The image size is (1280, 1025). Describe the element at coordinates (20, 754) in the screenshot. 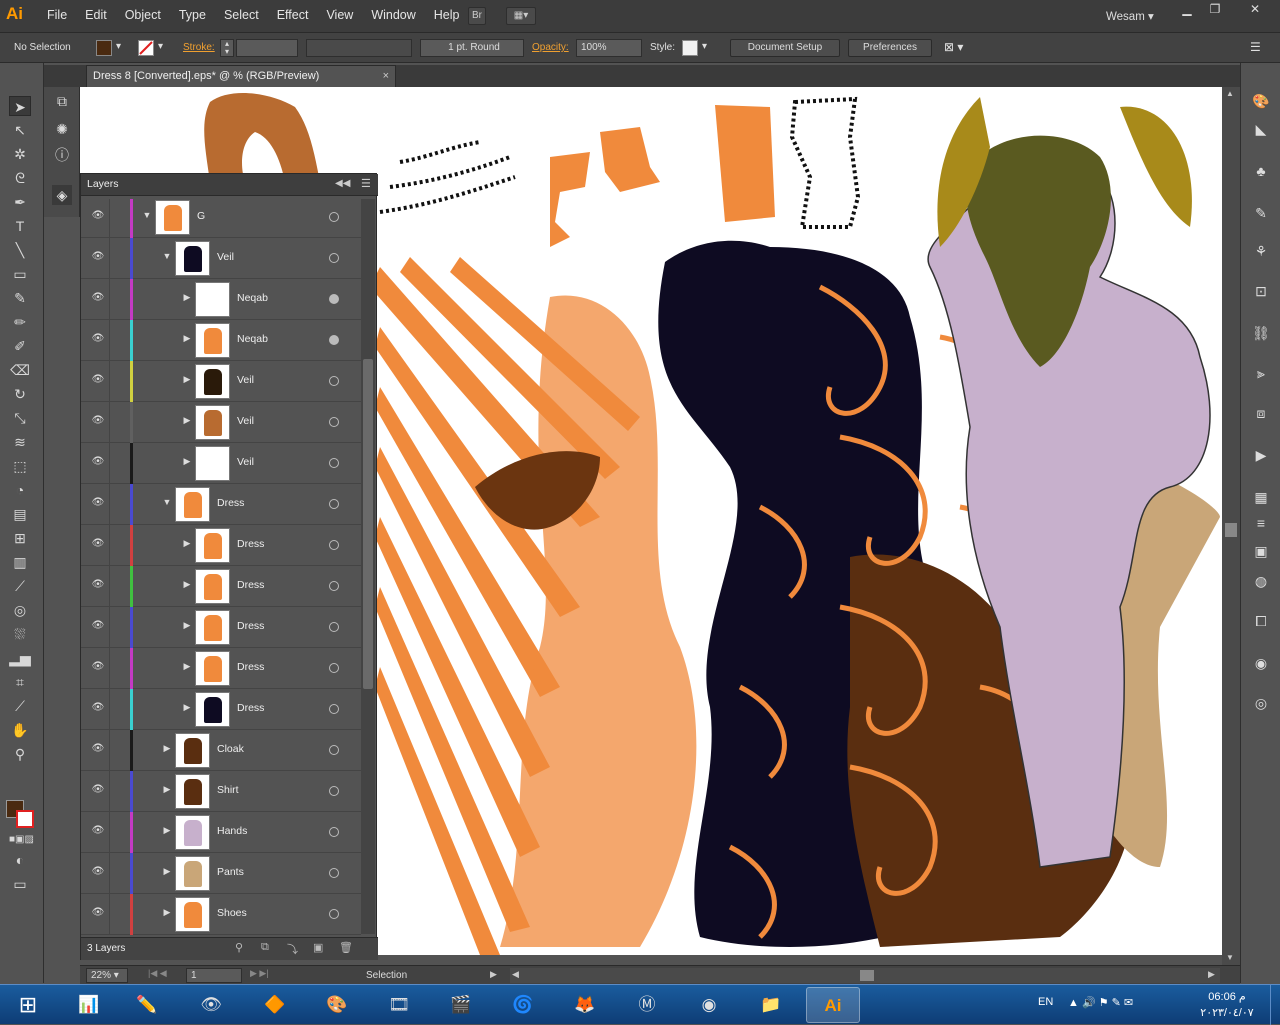

I see `zoom-tool-icon: ⚲` at that location.